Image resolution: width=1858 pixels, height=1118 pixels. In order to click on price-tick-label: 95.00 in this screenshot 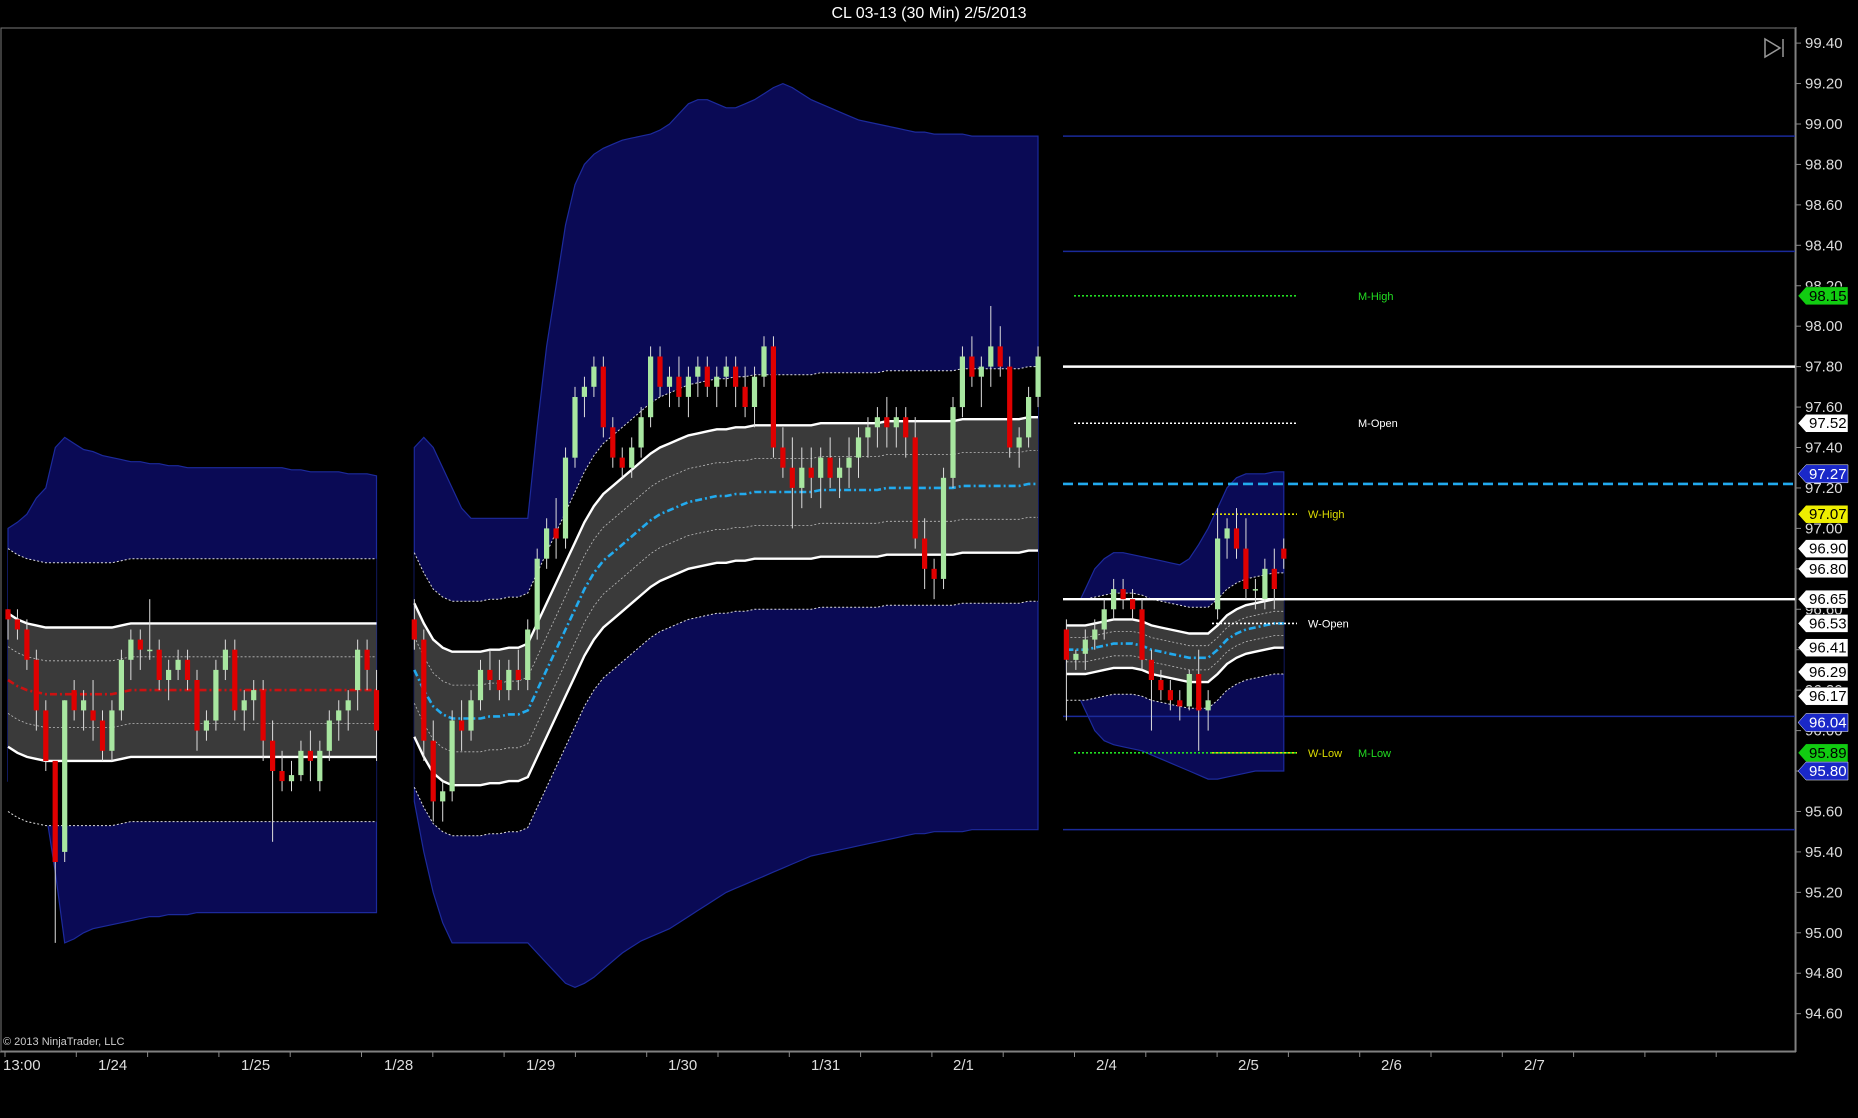, I will do `click(1824, 933)`.